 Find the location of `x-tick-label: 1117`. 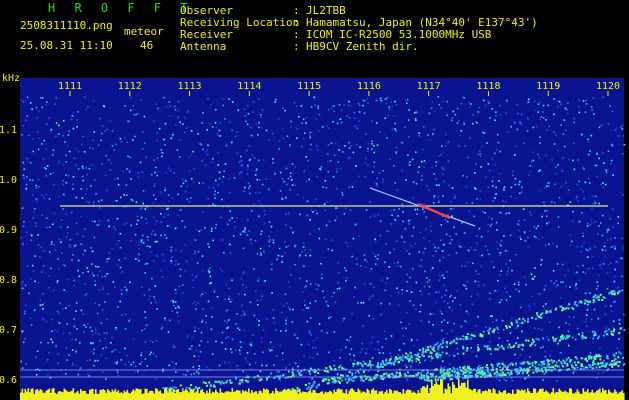

x-tick-label: 1117 is located at coordinates (429, 86).